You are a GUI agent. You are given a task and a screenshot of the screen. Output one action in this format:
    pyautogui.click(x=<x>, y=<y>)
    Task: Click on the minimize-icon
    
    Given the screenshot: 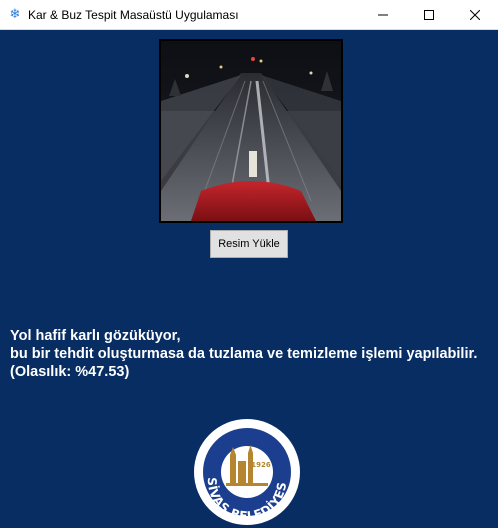 What is the action you would take?
    pyautogui.click(x=383, y=14)
    